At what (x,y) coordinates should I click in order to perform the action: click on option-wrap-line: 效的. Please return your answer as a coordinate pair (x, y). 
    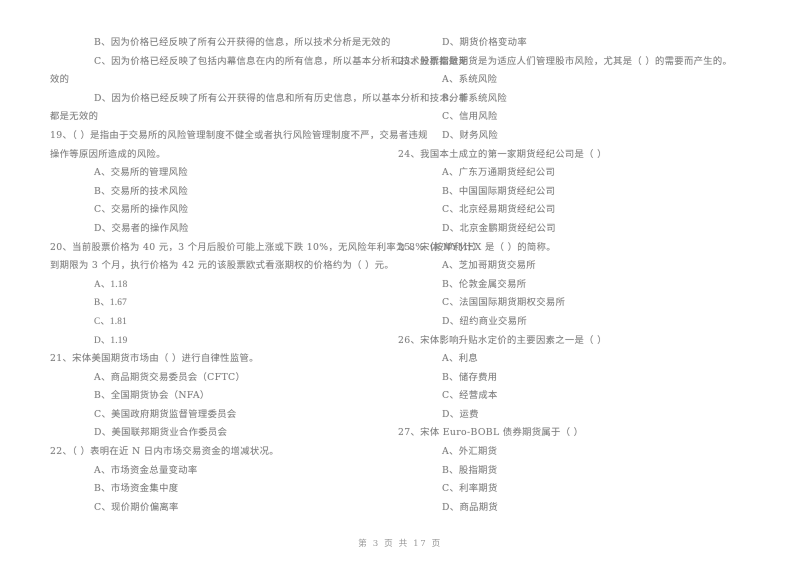
    Looking at the image, I should click on (60, 80).